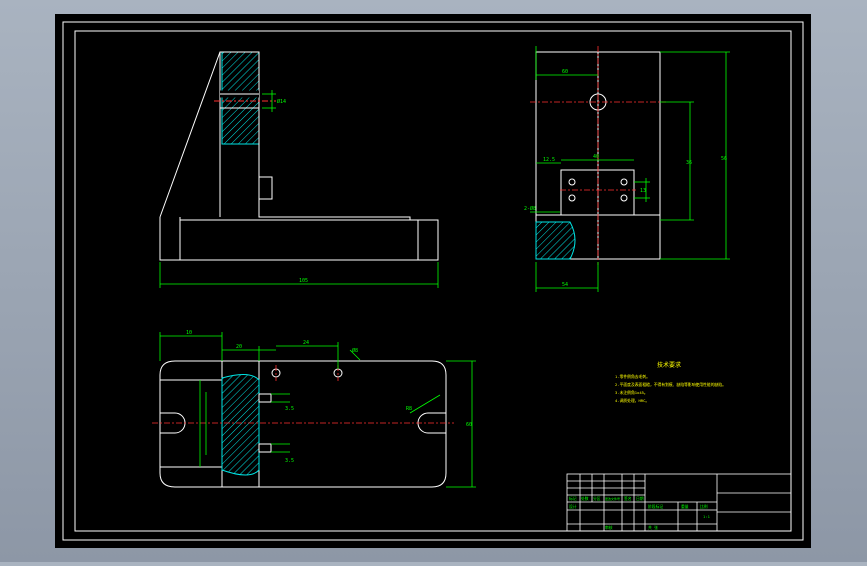 Image resolution: width=867 pixels, height=566 pixels. Describe the element at coordinates (565, 72) in the screenshot. I see `side-top-dim: 60` at that location.